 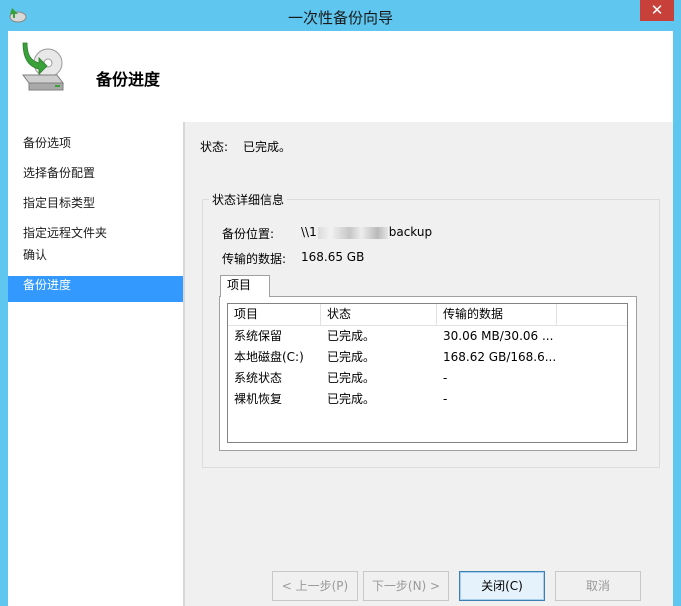 What do you see at coordinates (128, 79) in the screenshot?
I see `page-title: 备份进度` at bounding box center [128, 79].